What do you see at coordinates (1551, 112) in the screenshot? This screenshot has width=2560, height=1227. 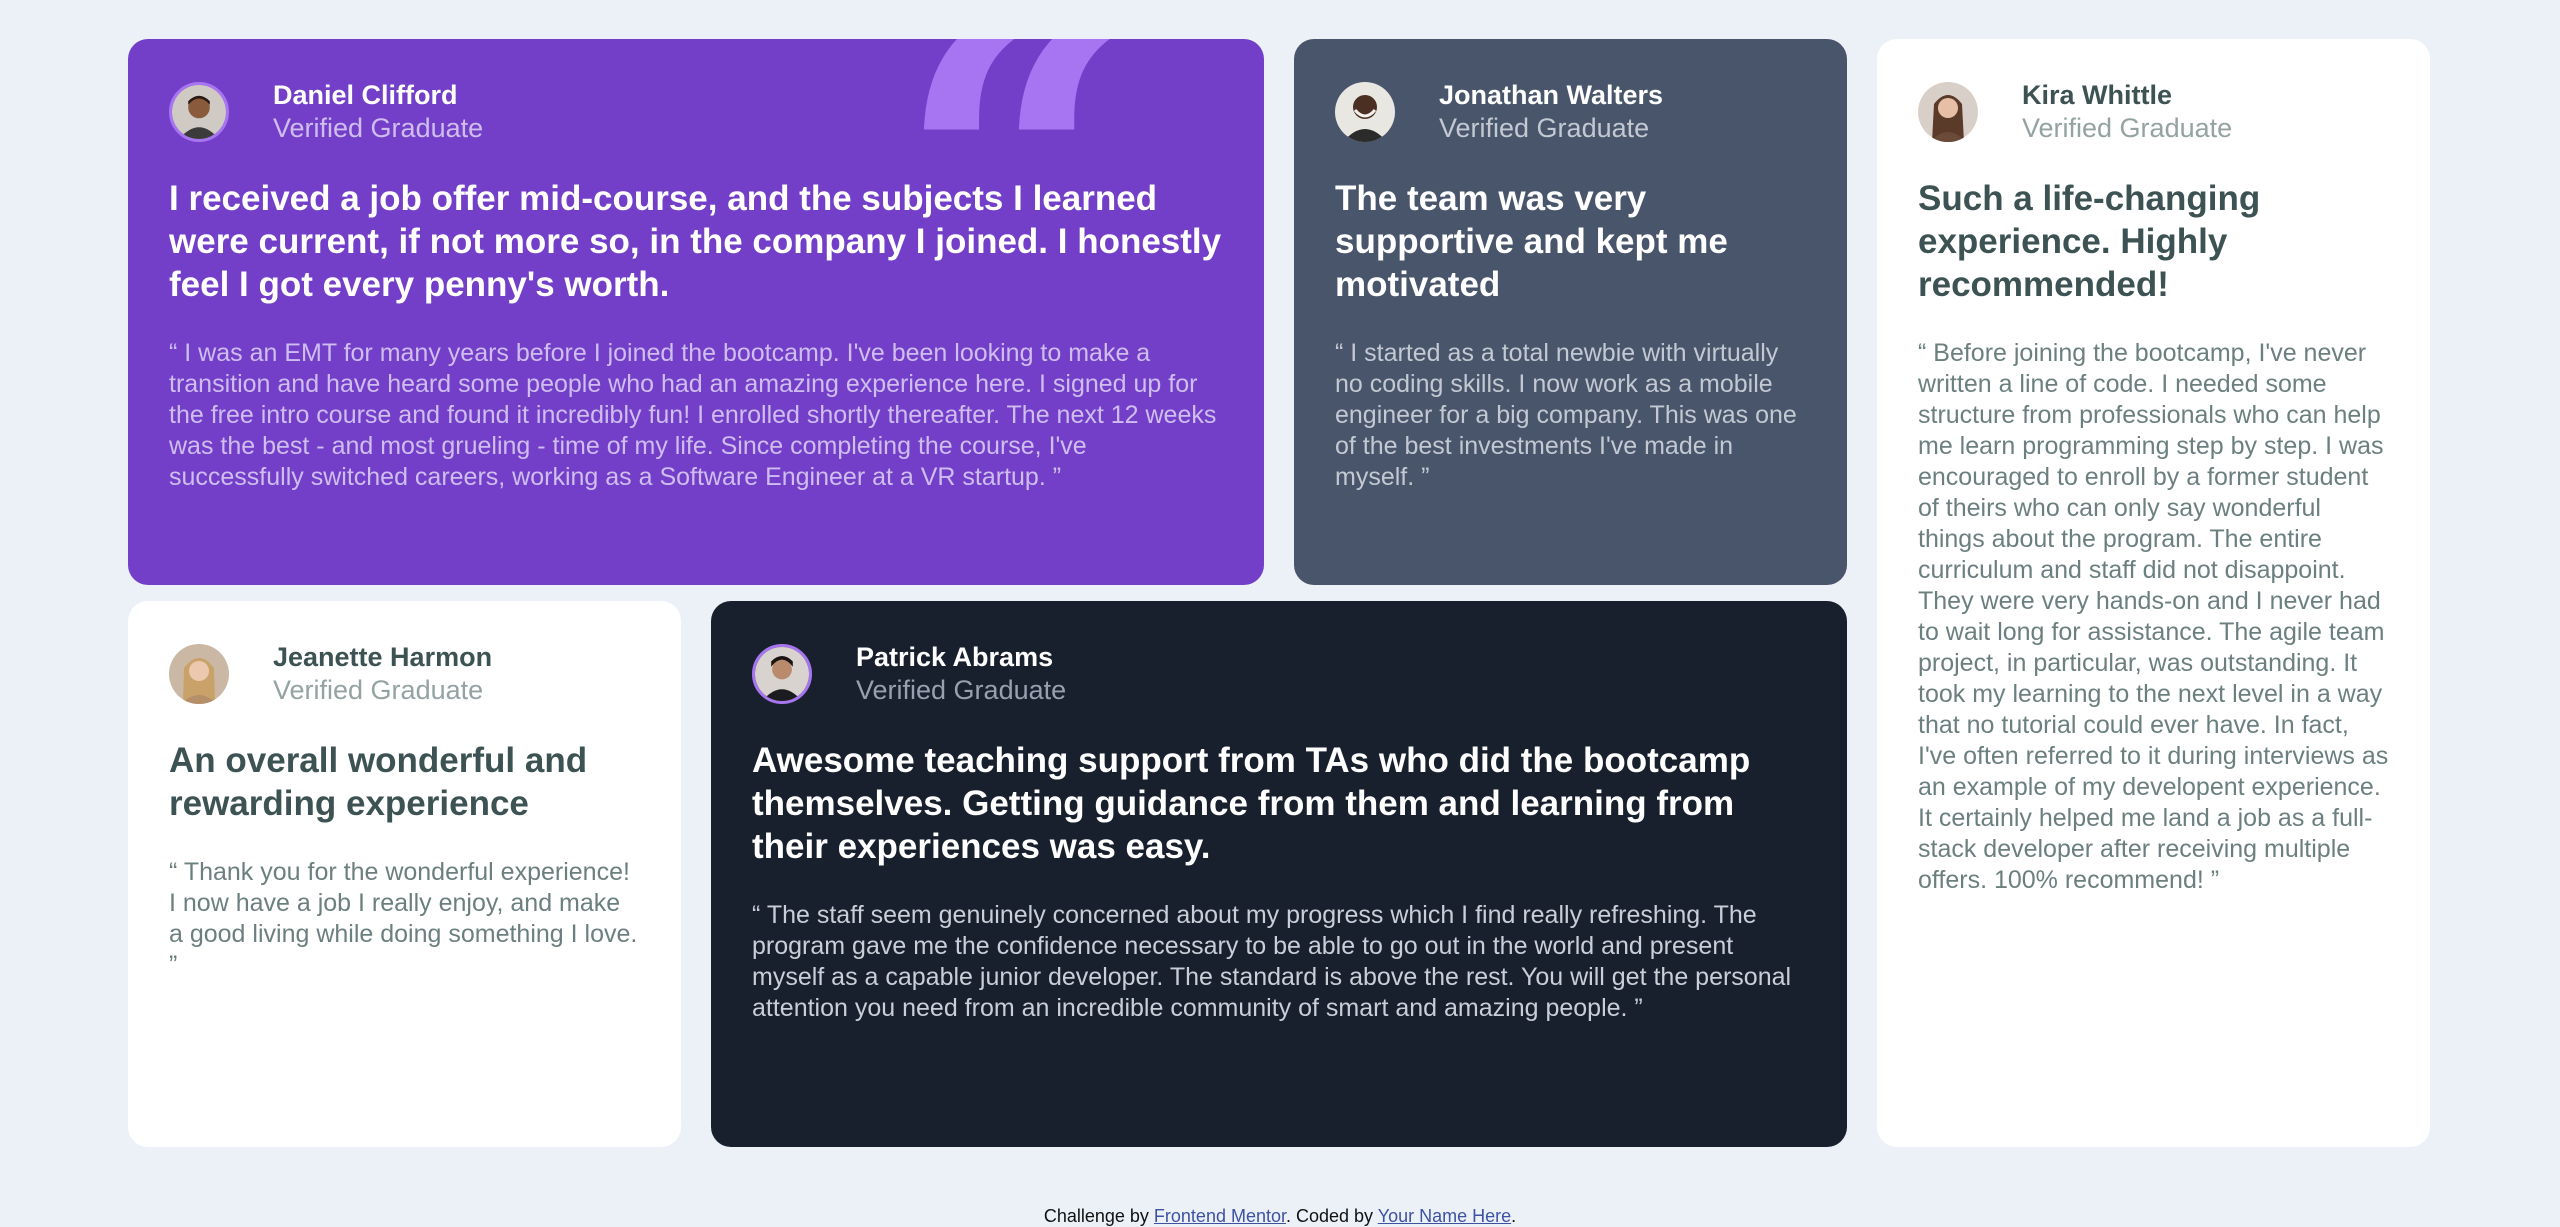 I see `author: Jonathan Walters Verified Graduate` at bounding box center [1551, 112].